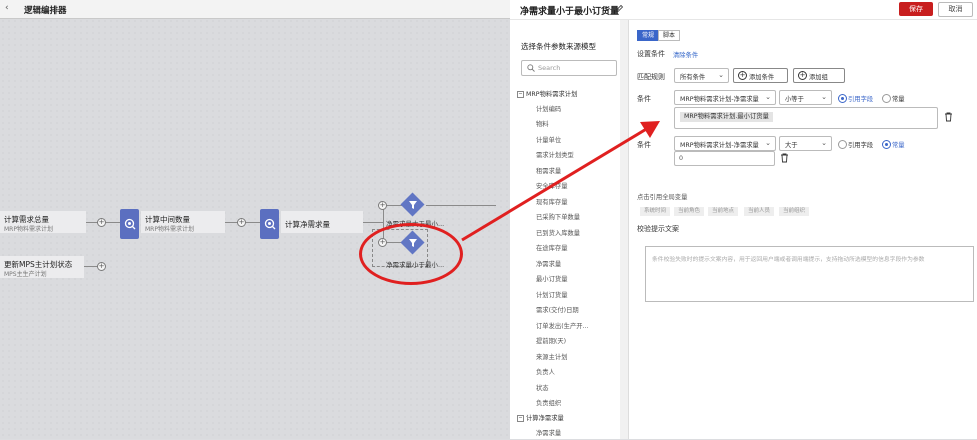 This screenshot has width=977, height=440. What do you see at coordinates (560, 181) in the screenshot?
I see `annotation-arrow` at bounding box center [560, 181].